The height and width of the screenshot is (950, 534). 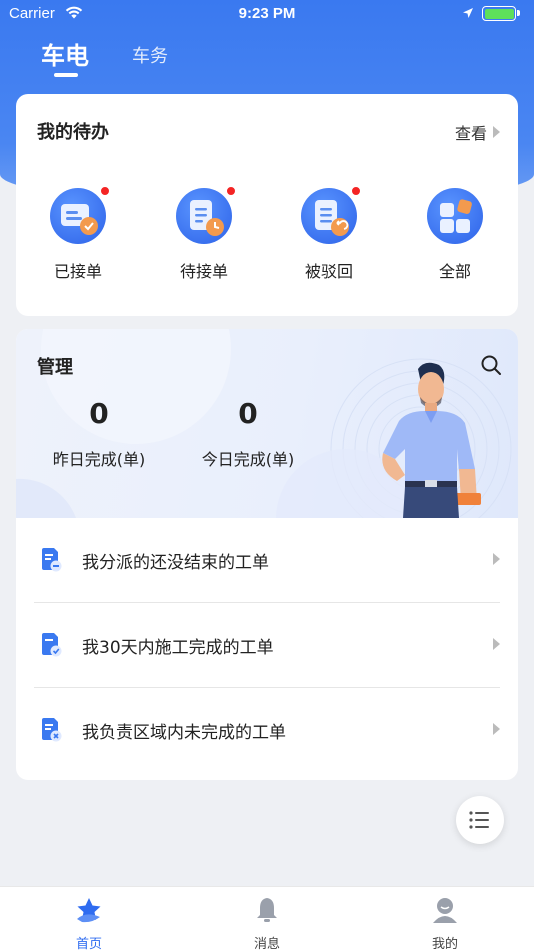 I want to click on todo-item-label: 被驳回, so click(x=328, y=271).